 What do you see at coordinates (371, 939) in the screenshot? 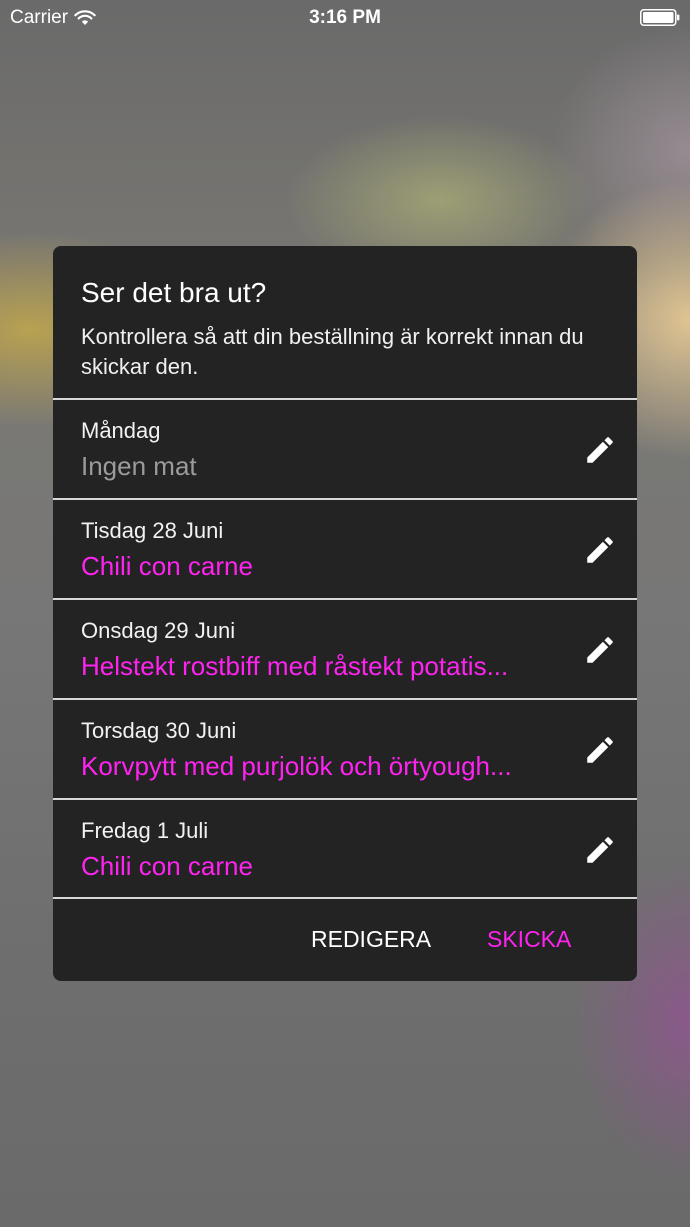
I see `edit-order-button: REDIGERA` at bounding box center [371, 939].